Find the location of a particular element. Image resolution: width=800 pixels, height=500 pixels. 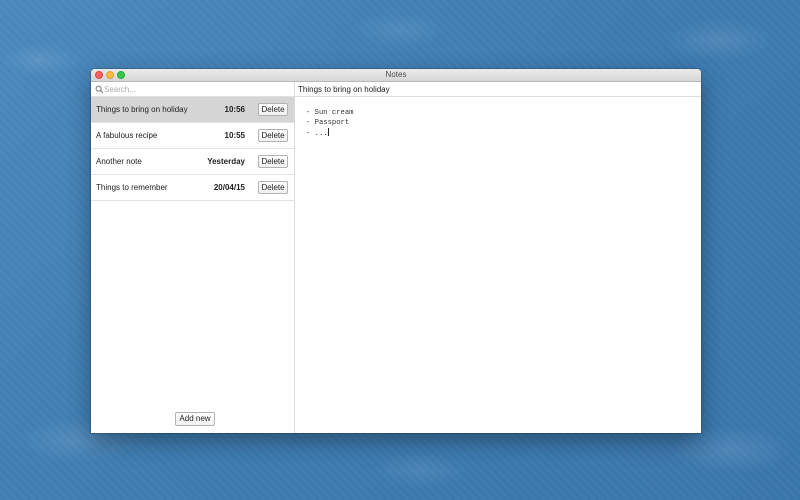

add-new-note-button: Add new is located at coordinates (195, 419).